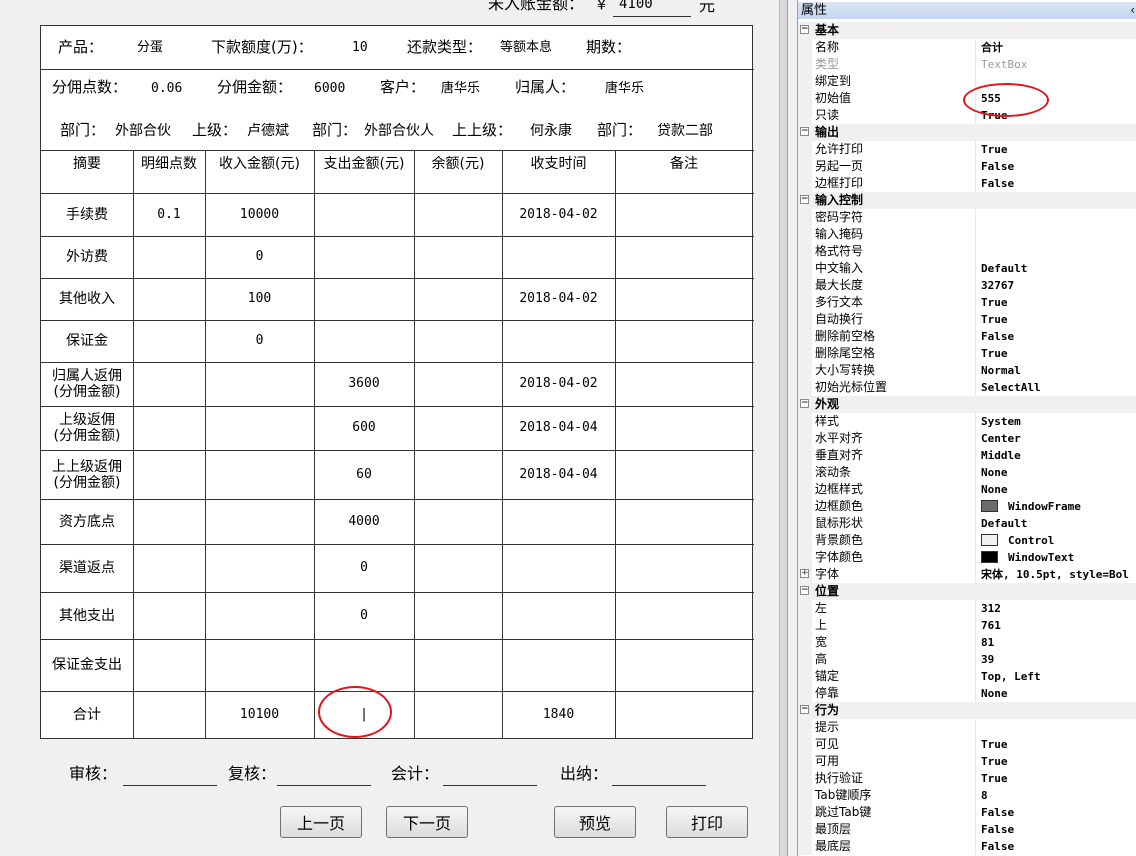 The height and width of the screenshot is (856, 1136). Describe the element at coordinates (268, 131) in the screenshot. I see `superior-value: 卢德斌` at that location.